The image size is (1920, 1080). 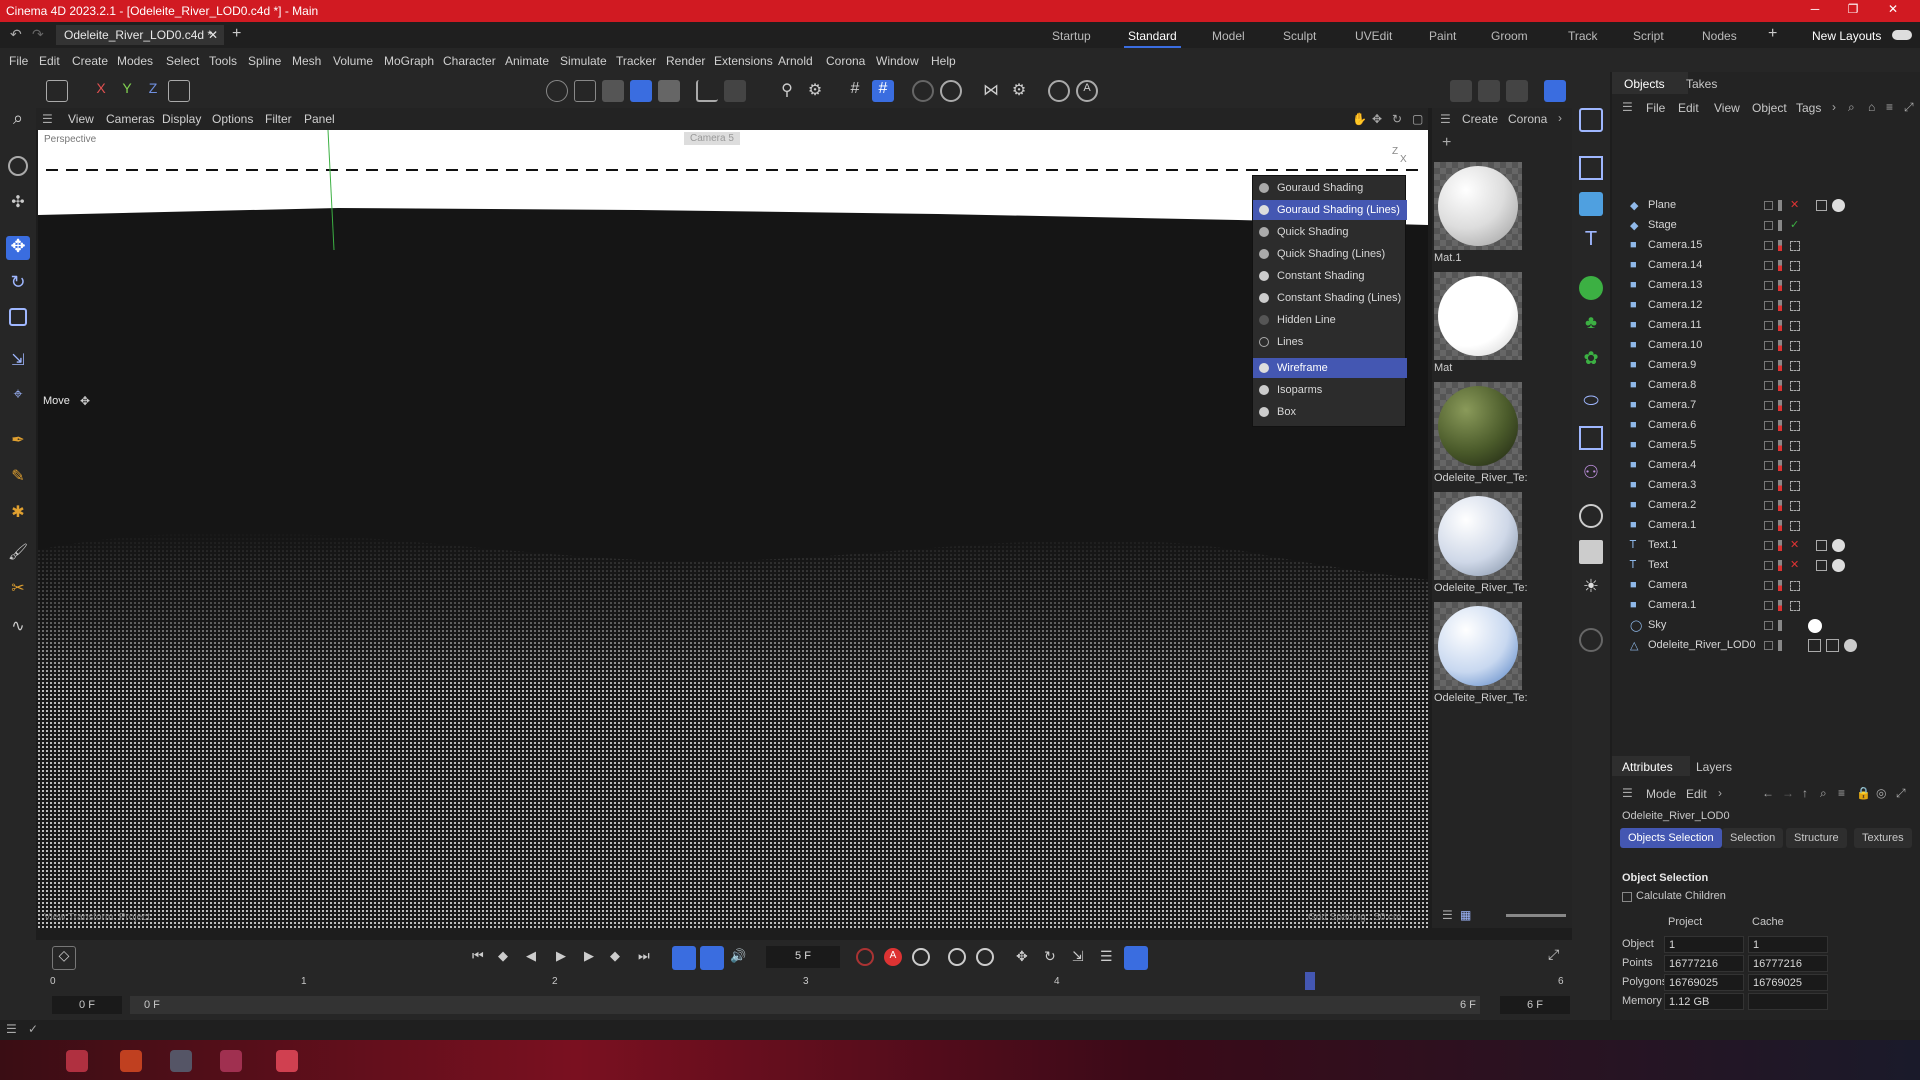 I want to click on autokey-icon: A, so click(x=893, y=957).